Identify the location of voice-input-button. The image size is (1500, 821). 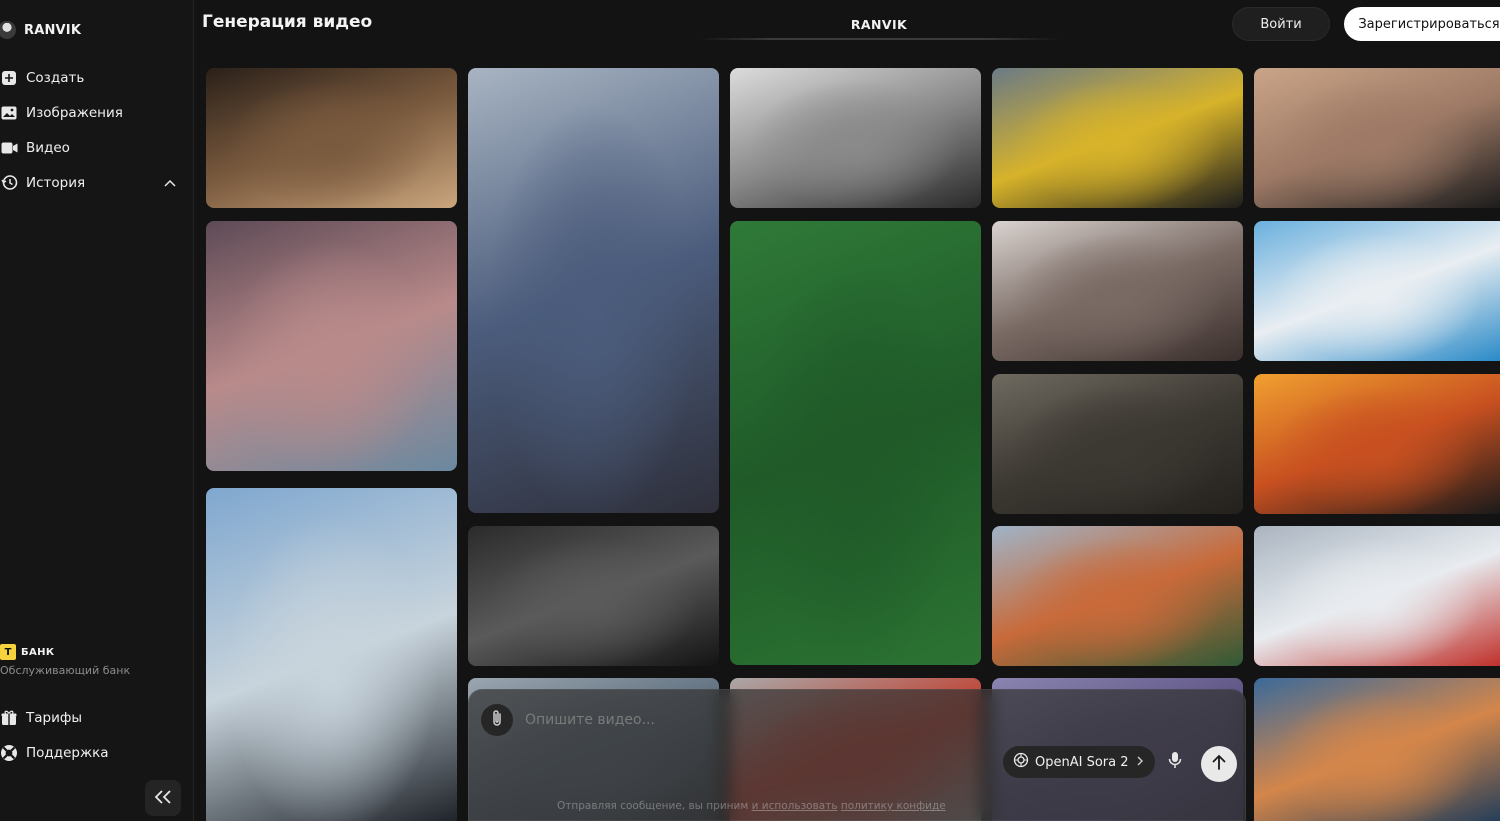
(1175, 762).